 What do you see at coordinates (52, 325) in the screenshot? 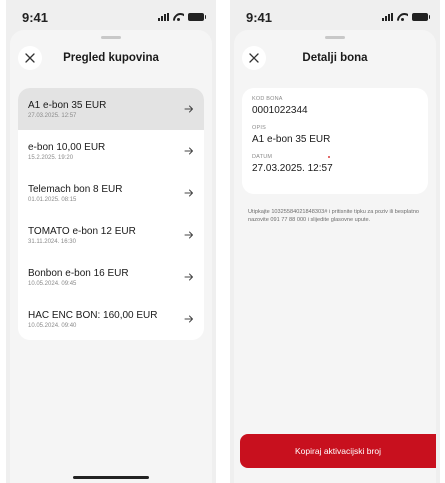
I see `purchase-date: 10.05.2024. 09:40` at bounding box center [52, 325].